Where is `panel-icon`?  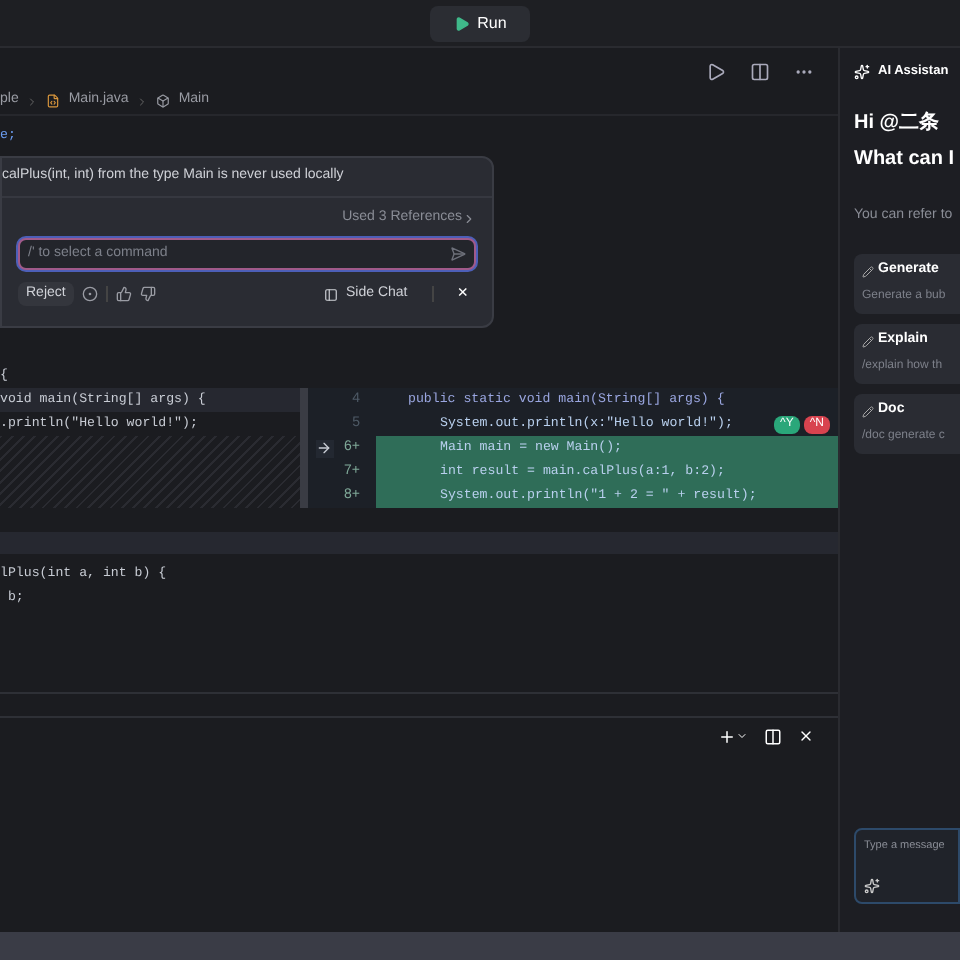 panel-icon is located at coordinates (330, 294).